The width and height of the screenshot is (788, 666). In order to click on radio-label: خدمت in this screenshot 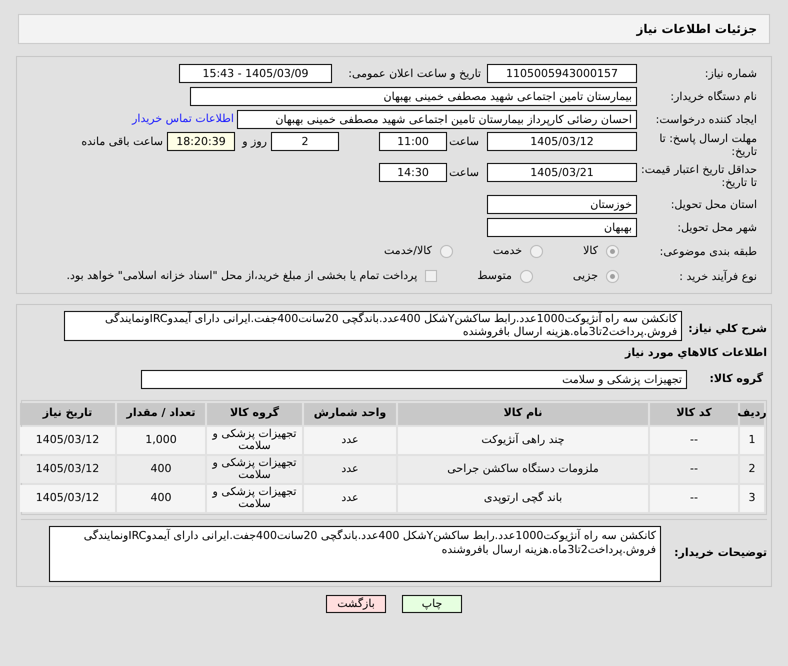, I will do `click(507, 250)`.